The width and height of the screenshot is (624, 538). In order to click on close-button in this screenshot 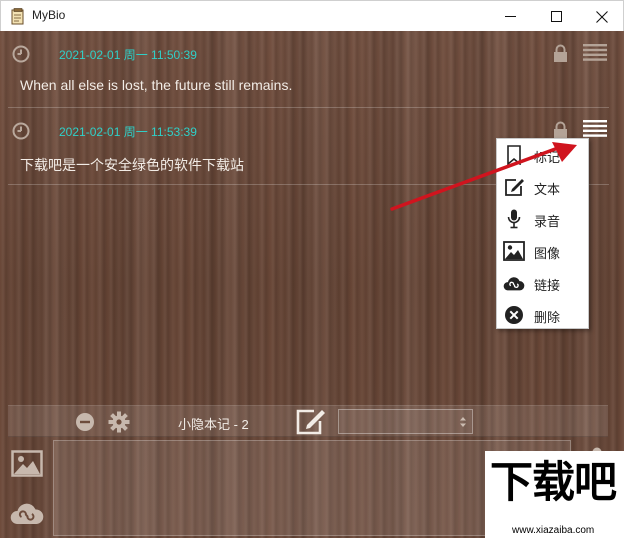, I will do `click(601, 16)`.